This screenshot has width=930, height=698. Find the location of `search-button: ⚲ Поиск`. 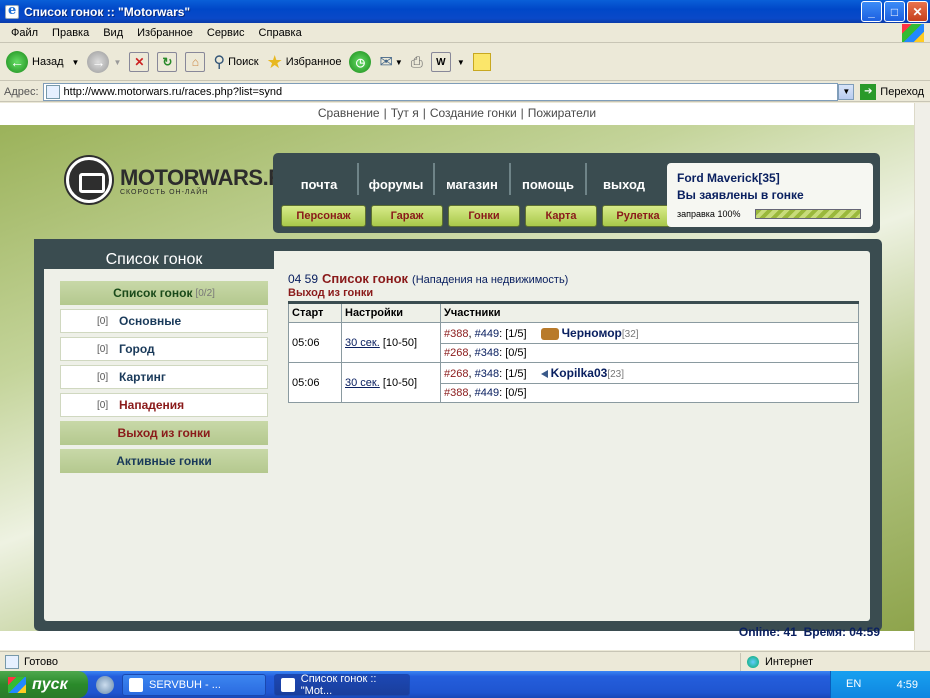

search-button: ⚲ Поиск is located at coordinates (235, 62).